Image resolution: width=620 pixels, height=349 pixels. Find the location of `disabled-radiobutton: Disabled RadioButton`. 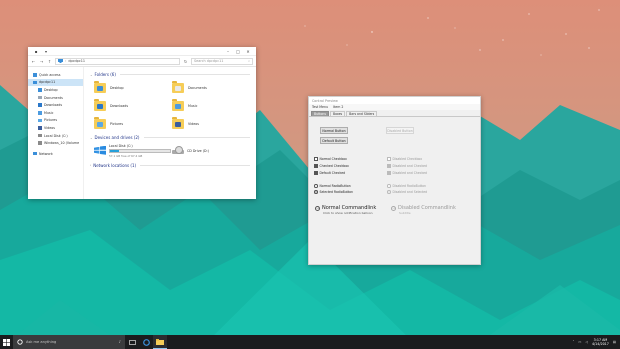

disabled-radiobutton: Disabled RadioButton is located at coordinates (406, 186).